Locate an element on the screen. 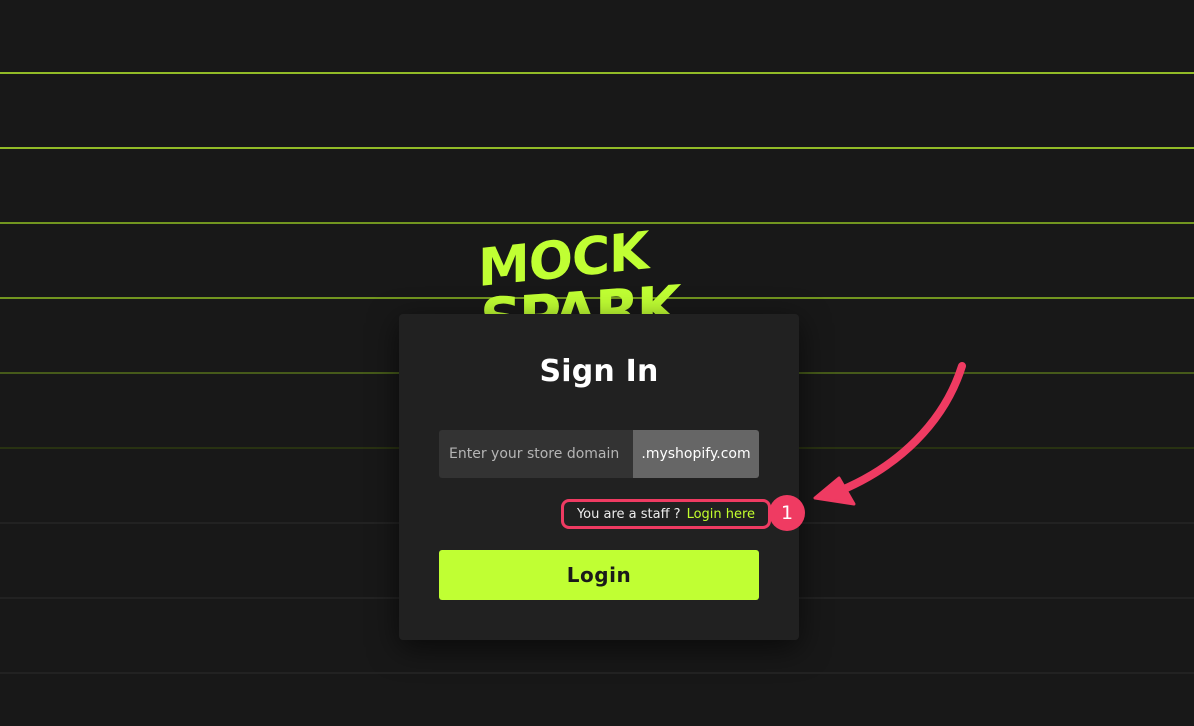  page-title: Sign In is located at coordinates (599, 371).